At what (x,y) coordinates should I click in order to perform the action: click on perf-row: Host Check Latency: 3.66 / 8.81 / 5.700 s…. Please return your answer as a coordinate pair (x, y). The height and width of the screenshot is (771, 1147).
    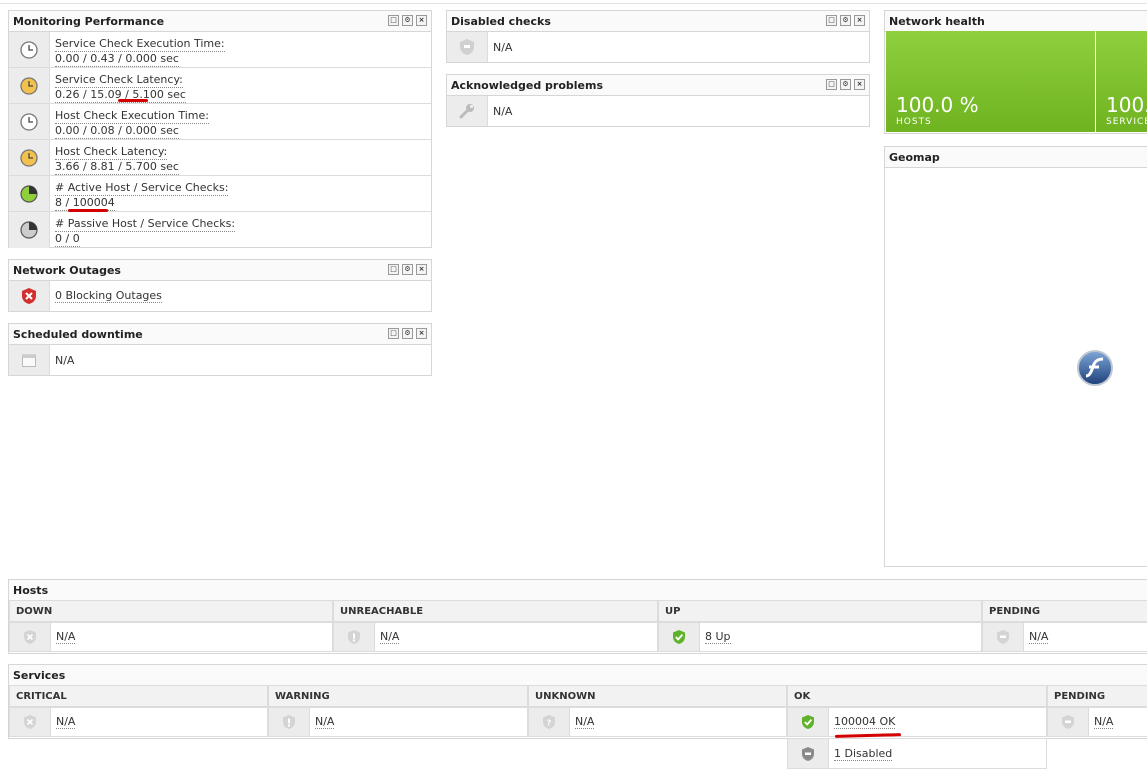
    Looking at the image, I should click on (220, 158).